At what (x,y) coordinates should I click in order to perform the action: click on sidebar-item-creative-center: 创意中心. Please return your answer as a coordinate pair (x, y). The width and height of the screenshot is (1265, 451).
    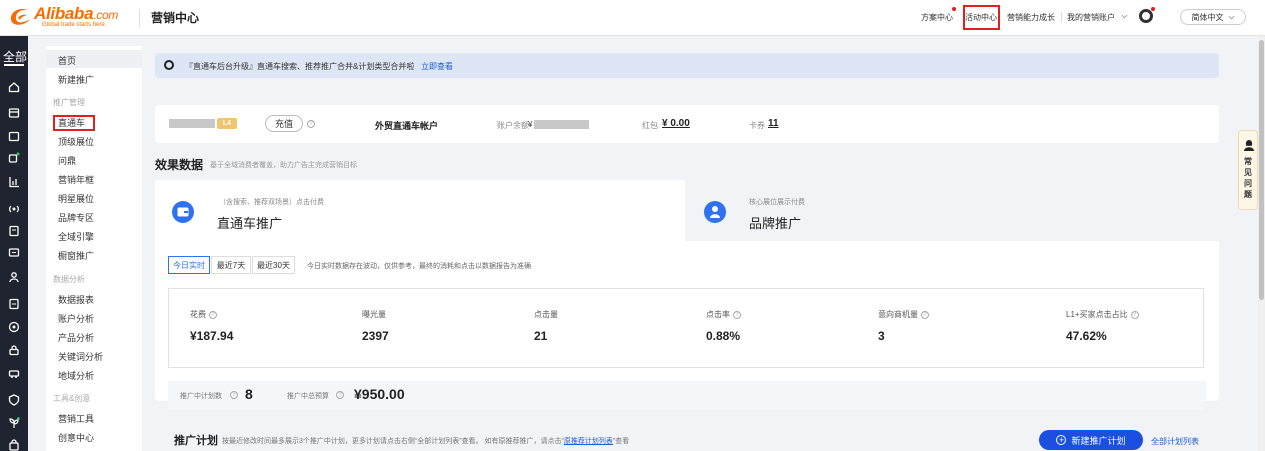
    Looking at the image, I should click on (76, 437).